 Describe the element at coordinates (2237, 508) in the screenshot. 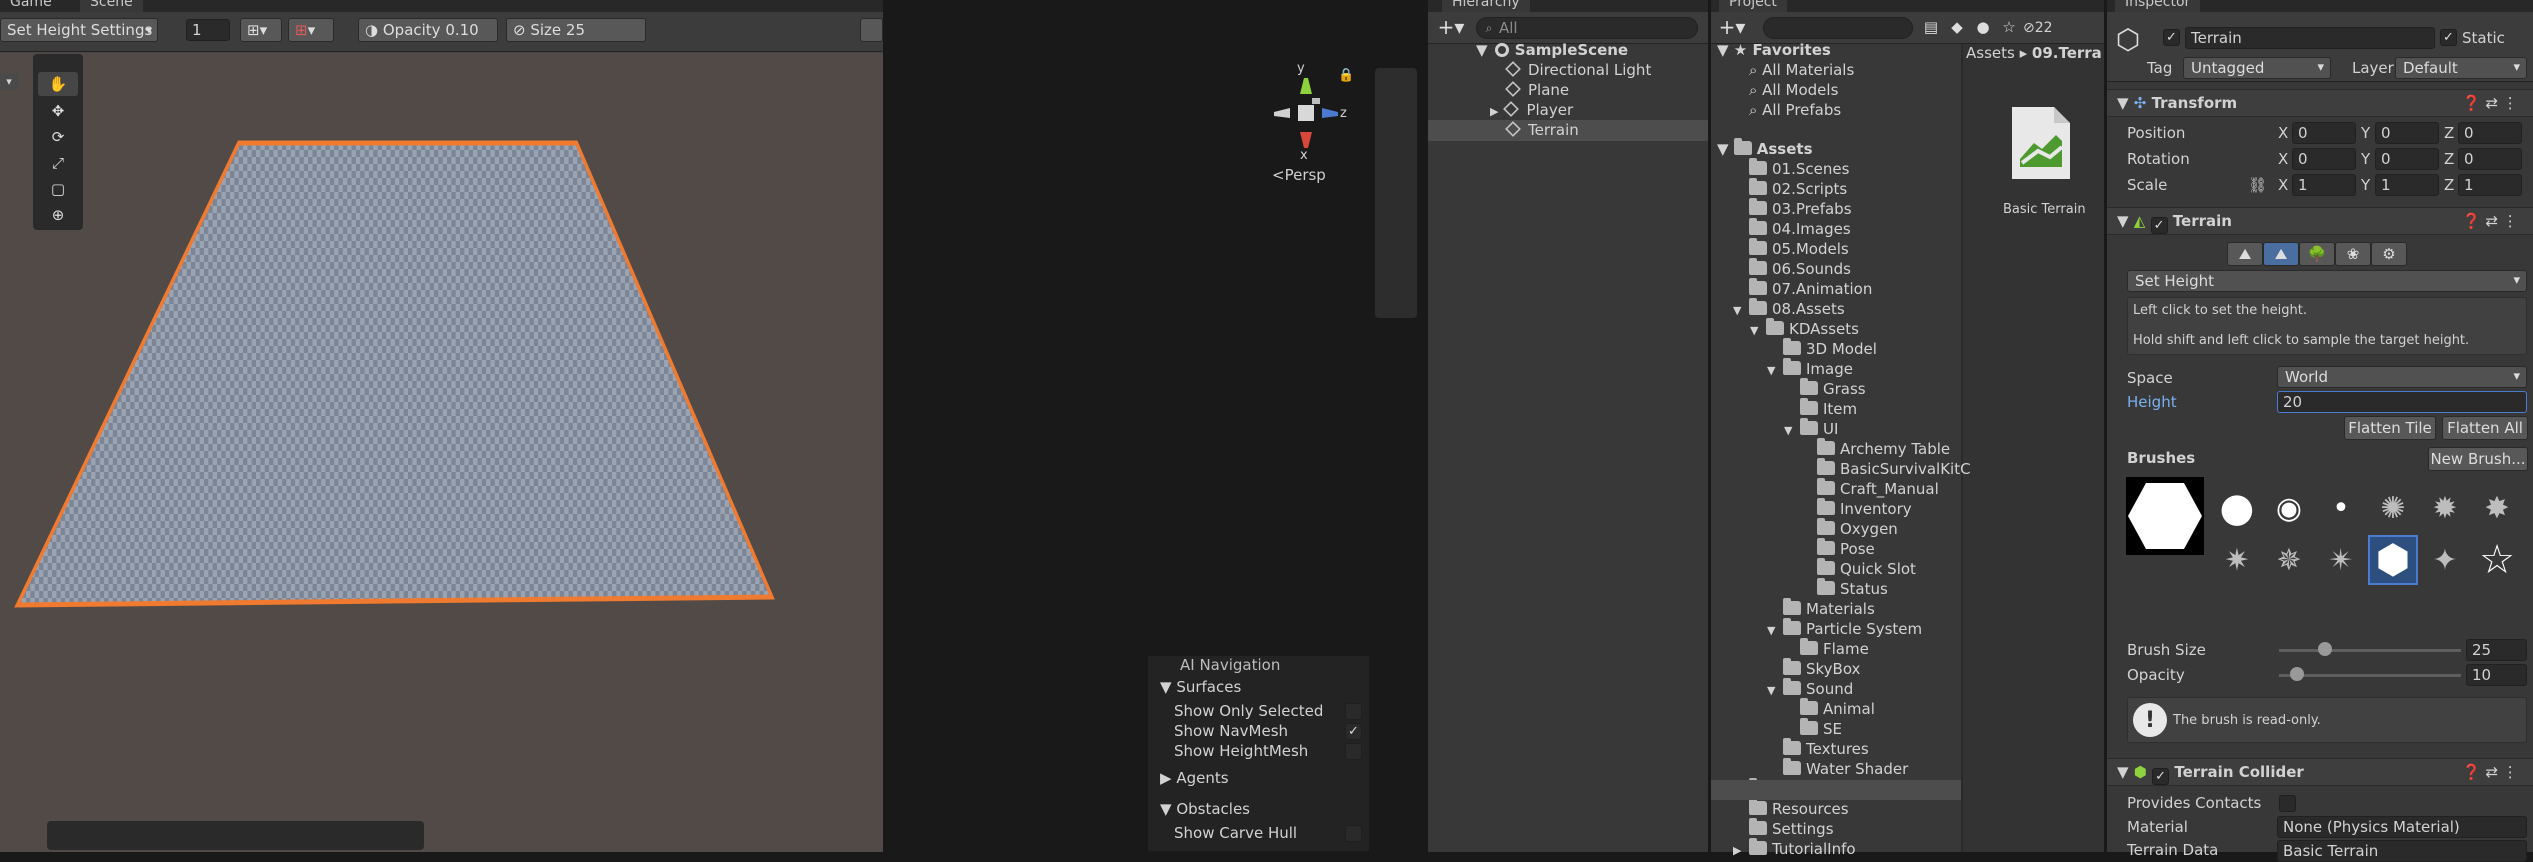

I see `brush-round-hard-icon: ●` at that location.